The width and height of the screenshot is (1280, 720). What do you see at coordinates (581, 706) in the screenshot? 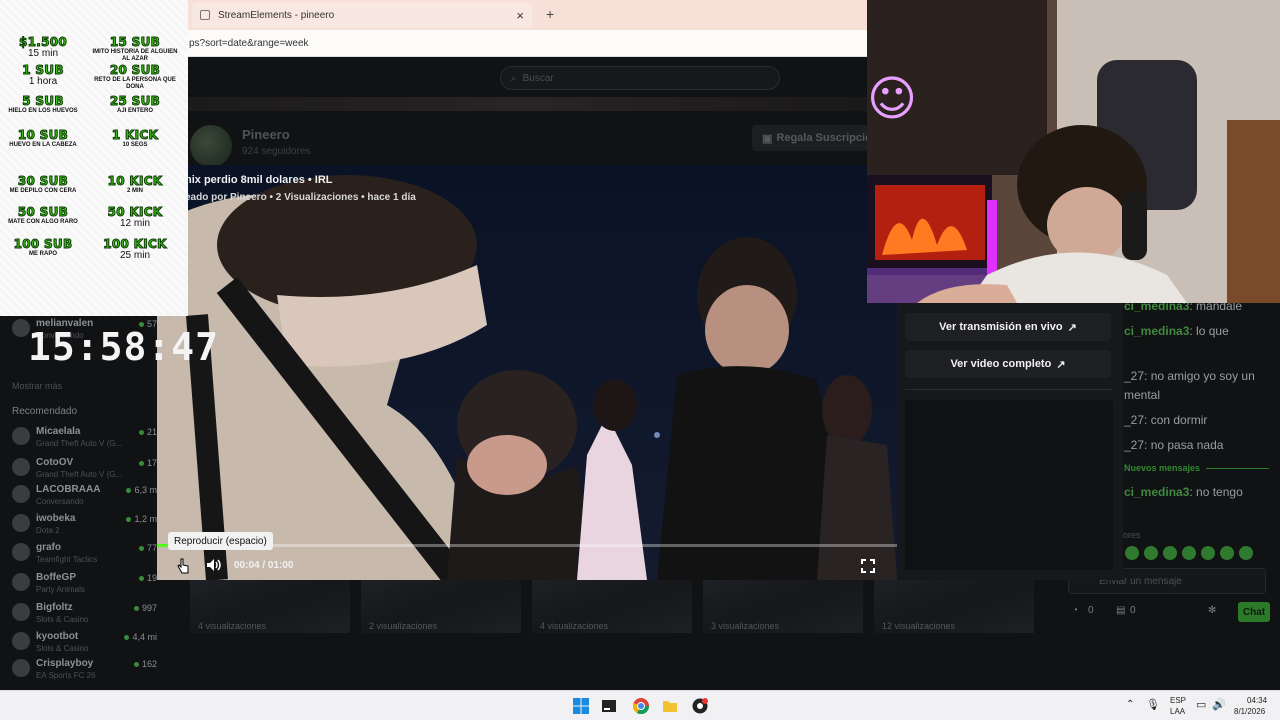
I see `start-button` at bounding box center [581, 706].